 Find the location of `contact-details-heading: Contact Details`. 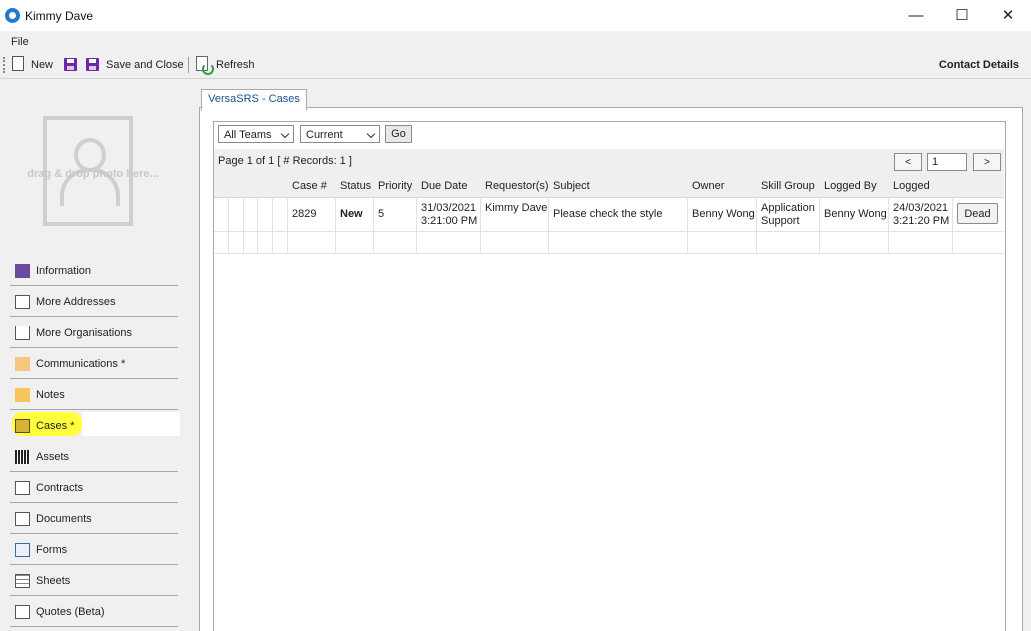

contact-details-heading: Contact Details is located at coordinates (978, 65).